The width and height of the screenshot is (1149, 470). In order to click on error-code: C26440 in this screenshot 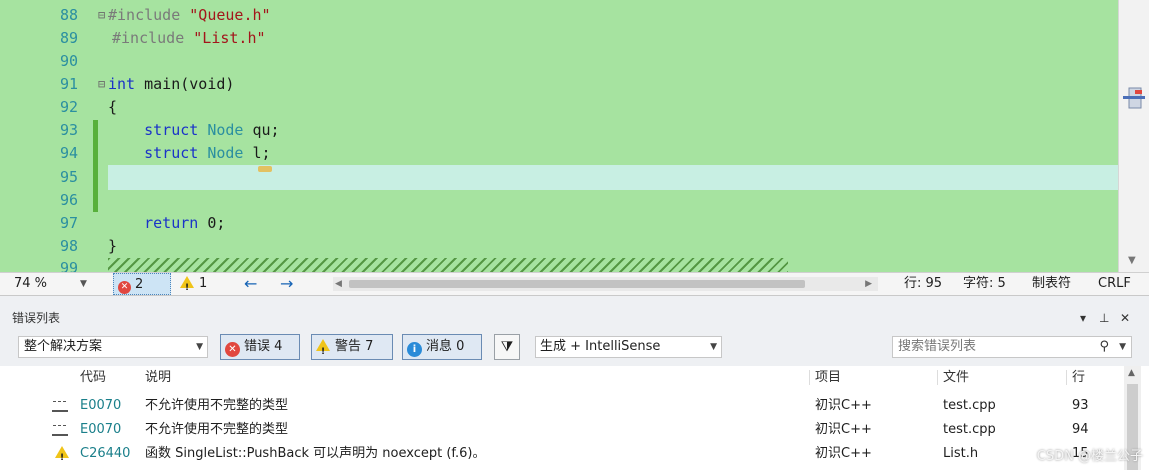, I will do `click(105, 453)`.